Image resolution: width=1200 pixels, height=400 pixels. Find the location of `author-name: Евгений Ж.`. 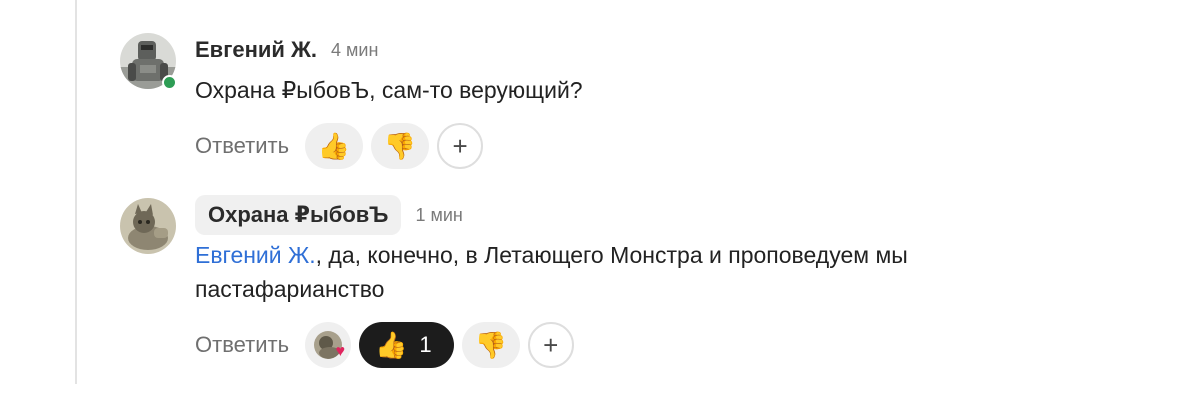

author-name: Евгений Ж. is located at coordinates (256, 50).